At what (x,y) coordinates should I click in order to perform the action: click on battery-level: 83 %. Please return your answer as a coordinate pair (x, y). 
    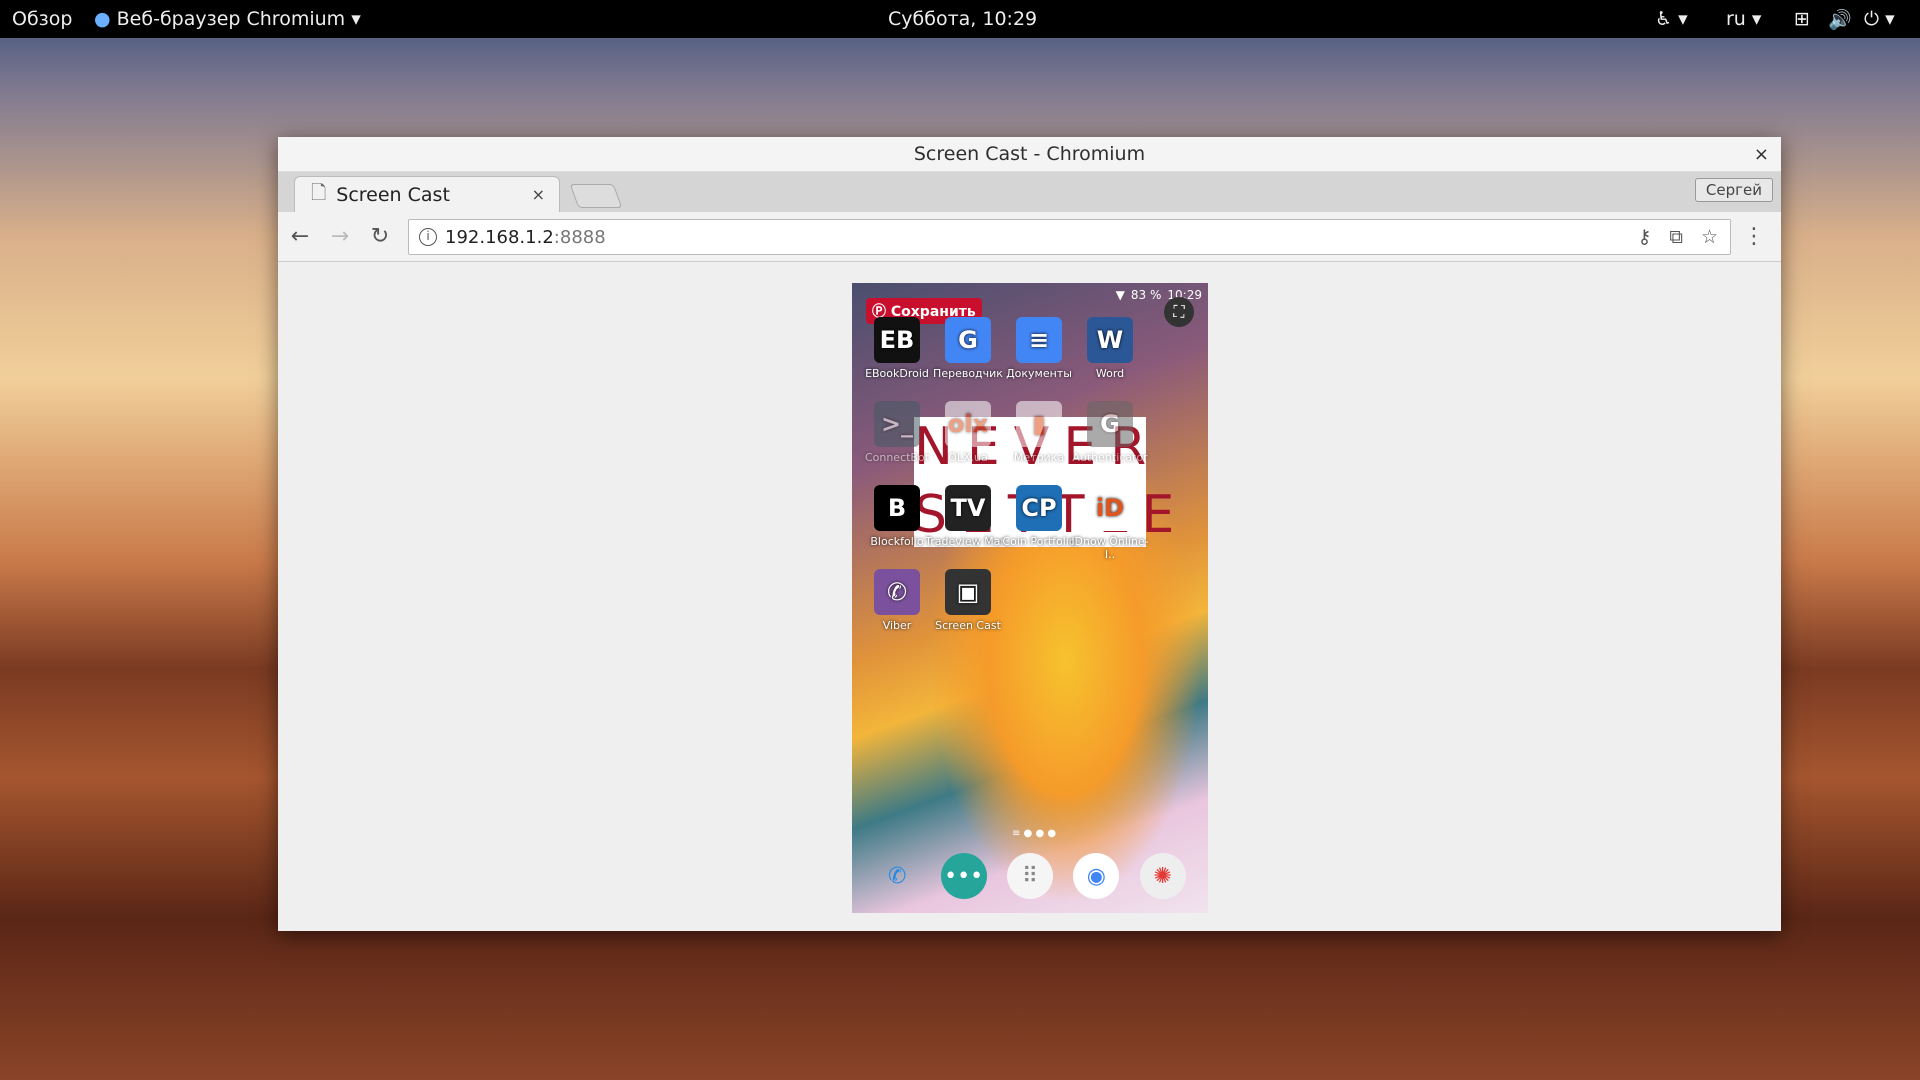
    Looking at the image, I should click on (1146, 295).